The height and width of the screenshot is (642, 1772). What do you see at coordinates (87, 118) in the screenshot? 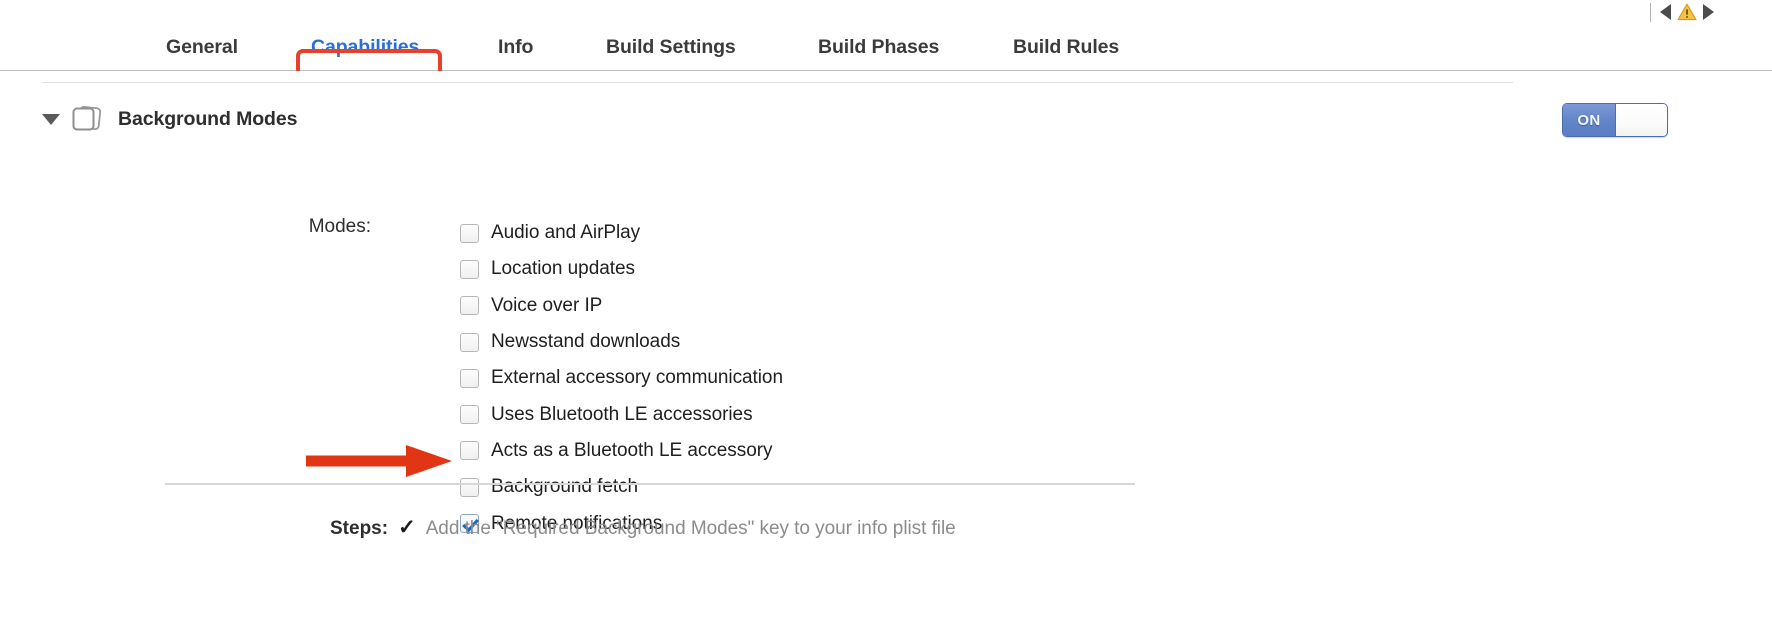
I see `stacked-cards-icon` at bounding box center [87, 118].